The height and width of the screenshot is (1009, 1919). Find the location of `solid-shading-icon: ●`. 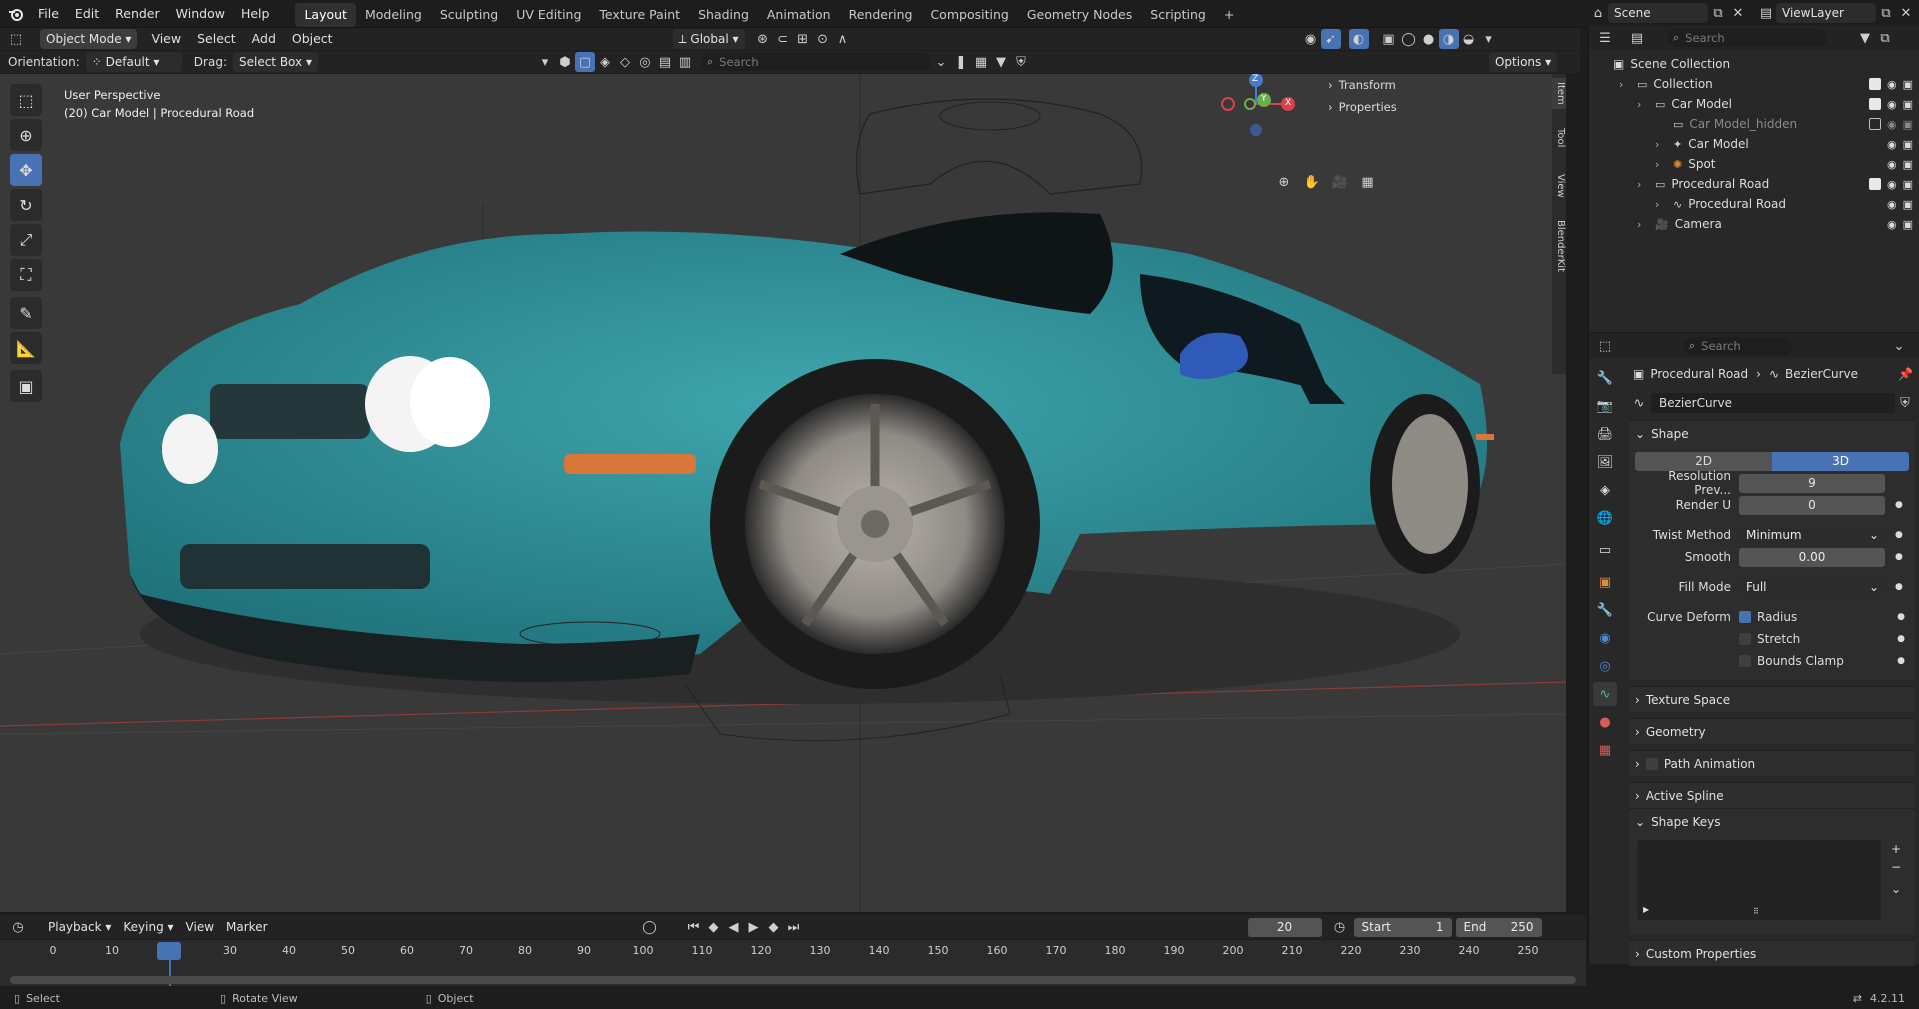

solid-shading-icon: ● is located at coordinates (1429, 39).